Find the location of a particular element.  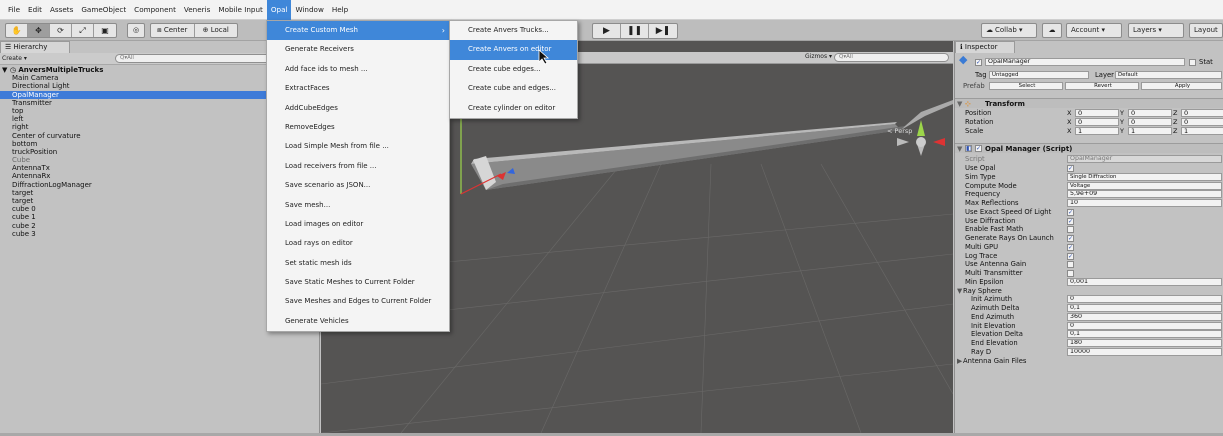

antenna-gain-files-foldout: ▶ Antenna Gain Files is located at coordinates (1089, 361).